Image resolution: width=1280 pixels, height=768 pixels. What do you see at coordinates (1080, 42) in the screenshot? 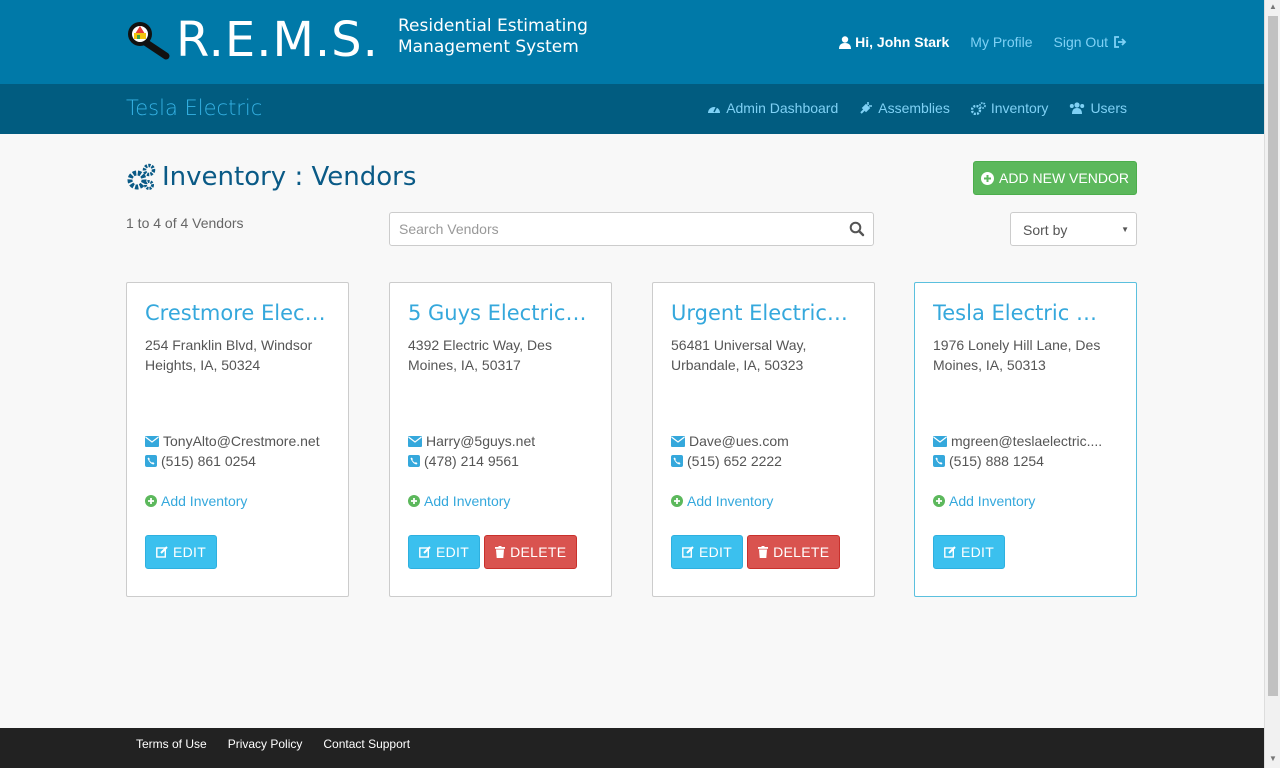
I see `sign-out-text: Sign Out` at bounding box center [1080, 42].